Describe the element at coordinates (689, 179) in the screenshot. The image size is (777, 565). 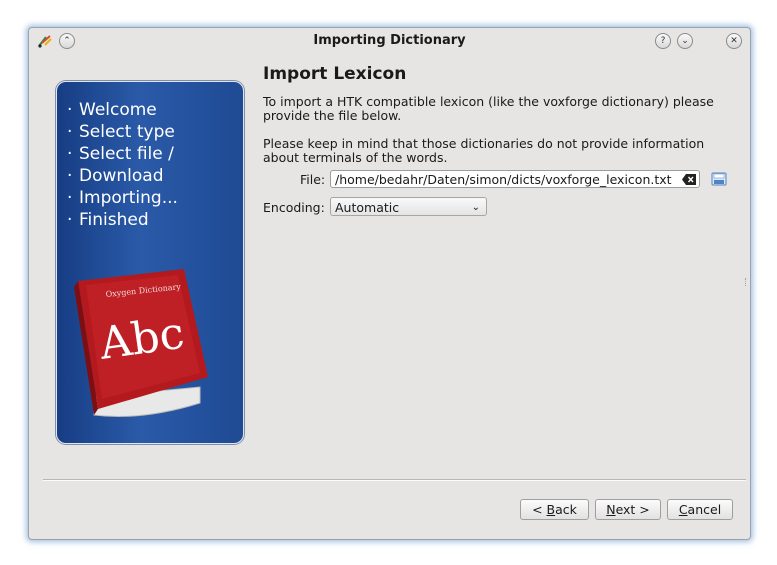
I see `clear-input-icon` at that location.